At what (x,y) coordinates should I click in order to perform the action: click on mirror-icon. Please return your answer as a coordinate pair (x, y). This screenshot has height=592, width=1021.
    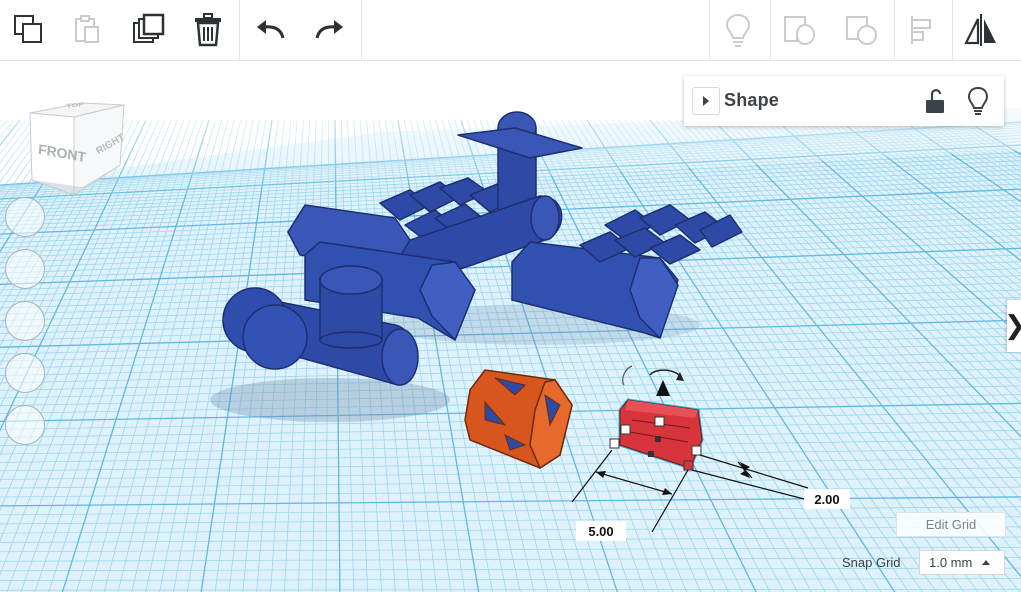
    Looking at the image, I should click on (980, 30).